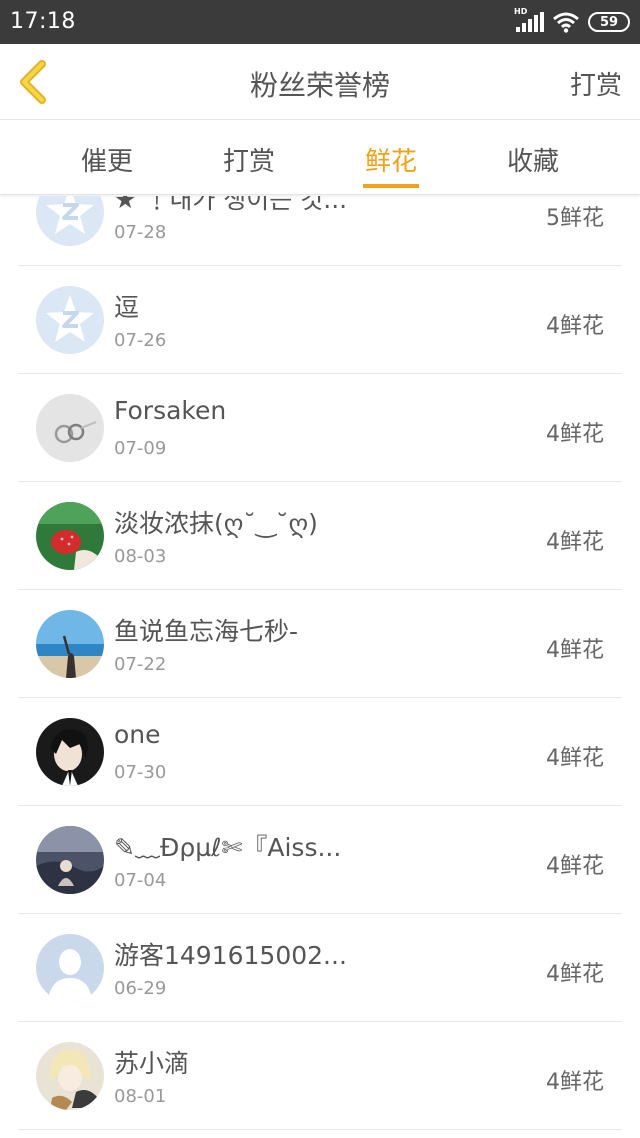 This screenshot has height=1138, width=640. I want to click on list-item: ✎﹏Ɖρµℓ✄『Aiss... 07-04 4鲜花, so click(320, 860).